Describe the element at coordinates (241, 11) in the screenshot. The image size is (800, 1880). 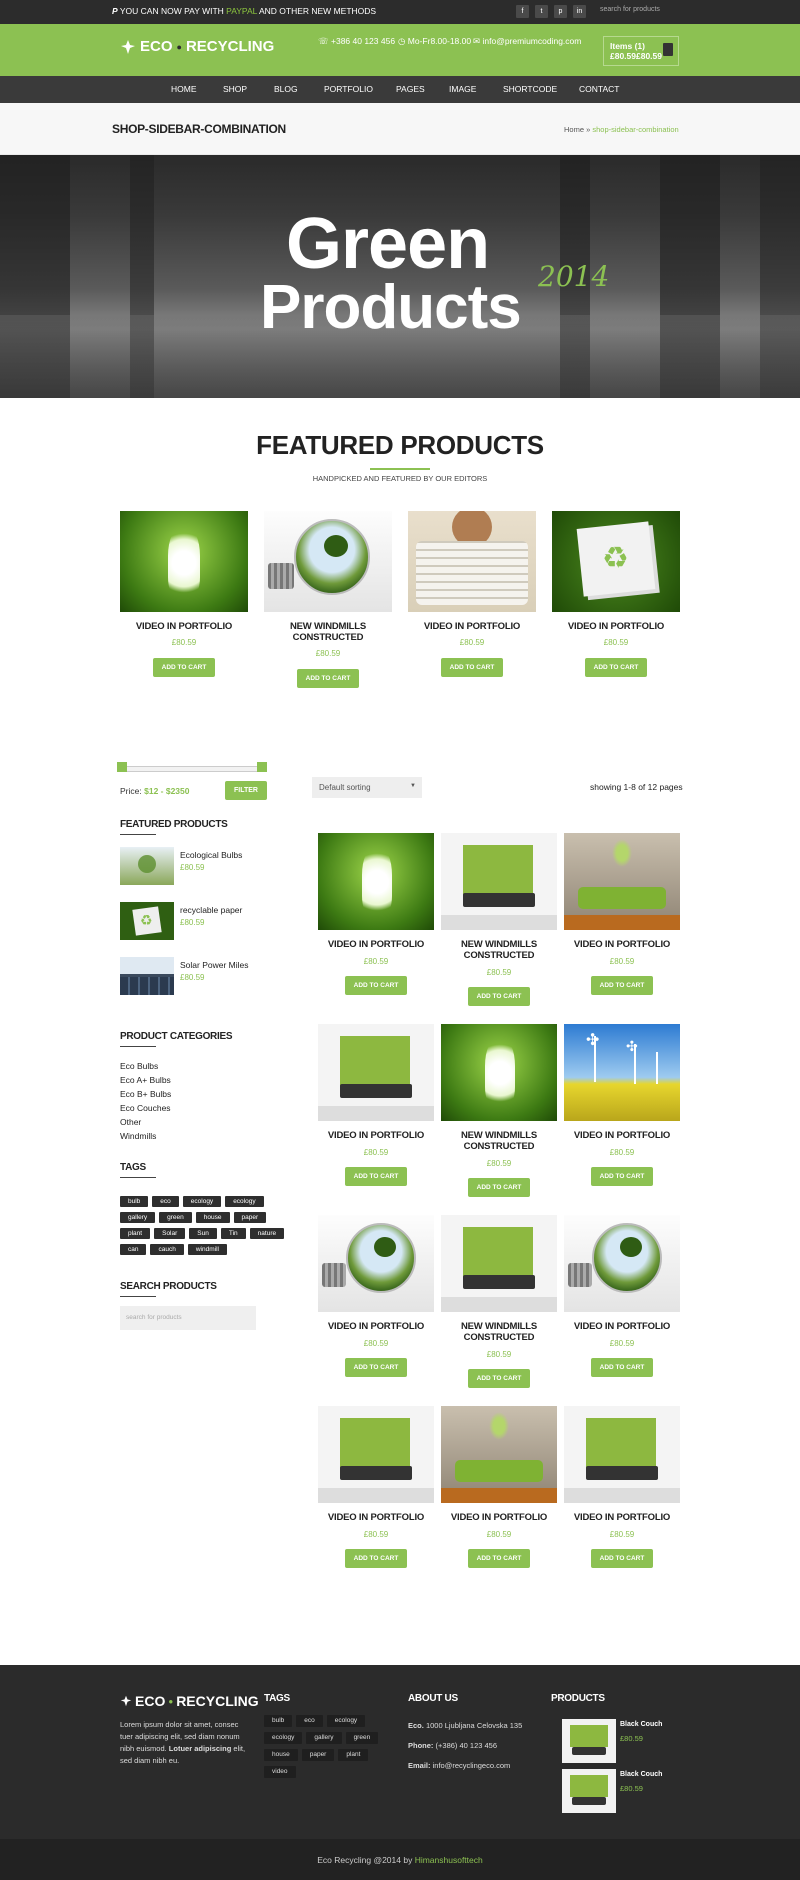
I see `promo-highlight: PAYPAL` at that location.